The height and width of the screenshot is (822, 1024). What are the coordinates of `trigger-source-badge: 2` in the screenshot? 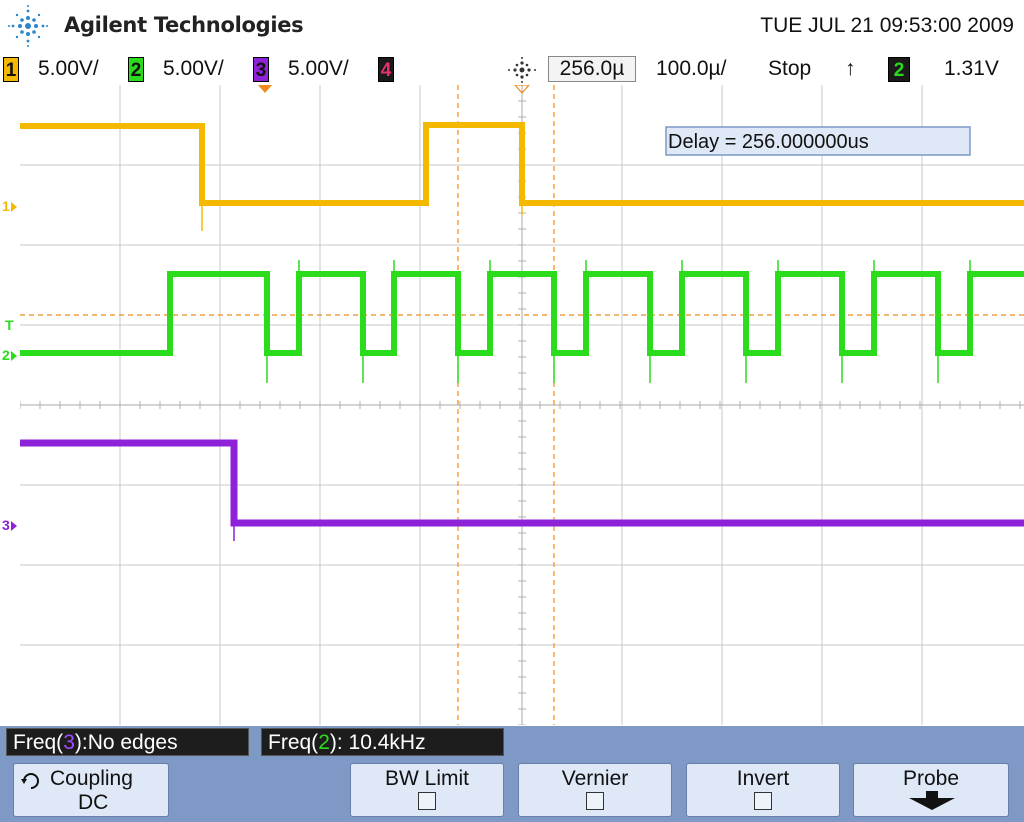 It's located at (899, 69).